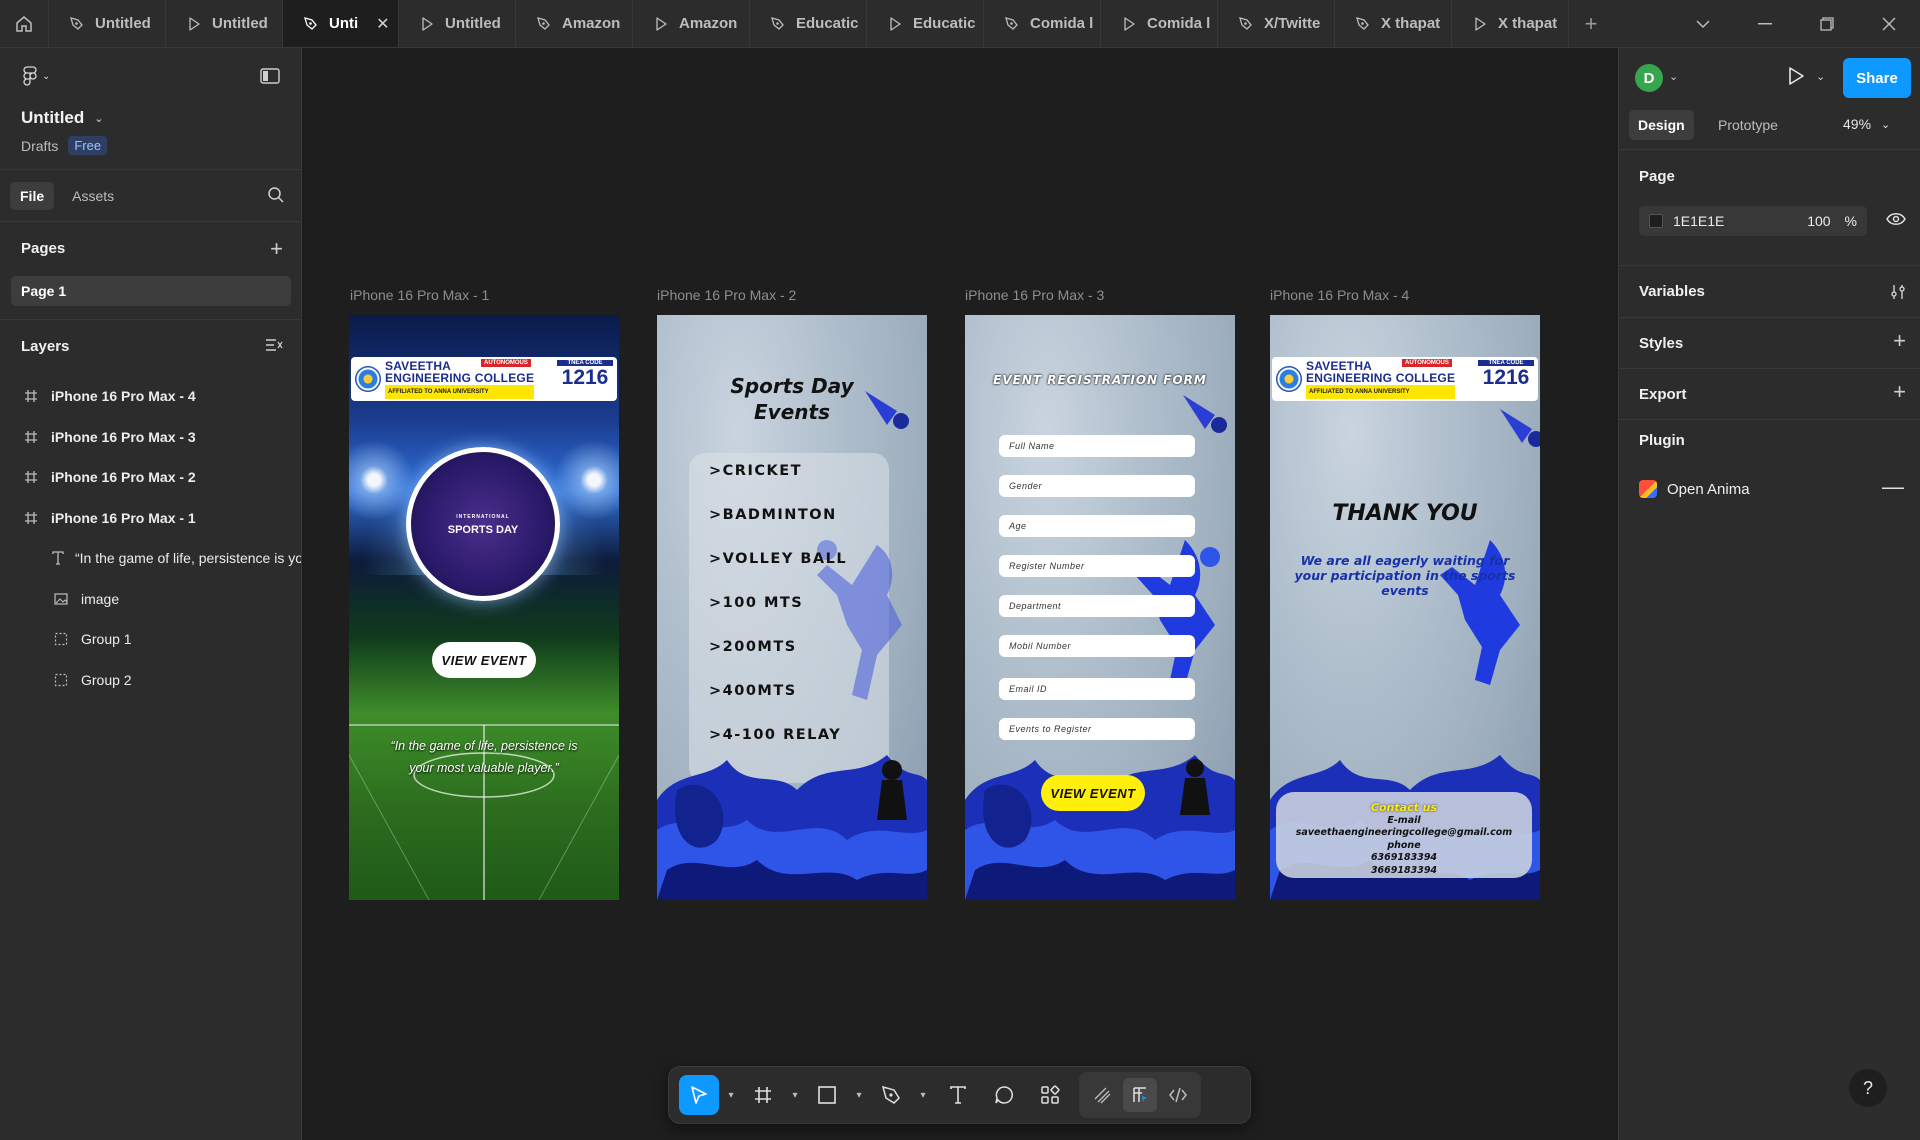 The image size is (1920, 1140). Describe the element at coordinates (1898, 293) in the screenshot. I see `variables-settings-button` at that location.